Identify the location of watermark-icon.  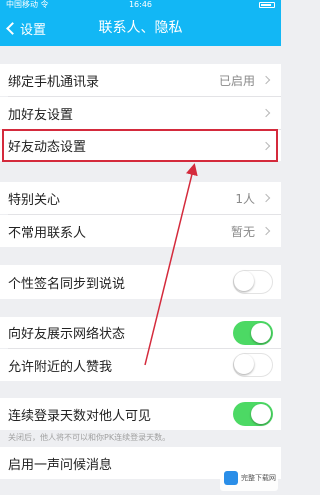
(231, 478).